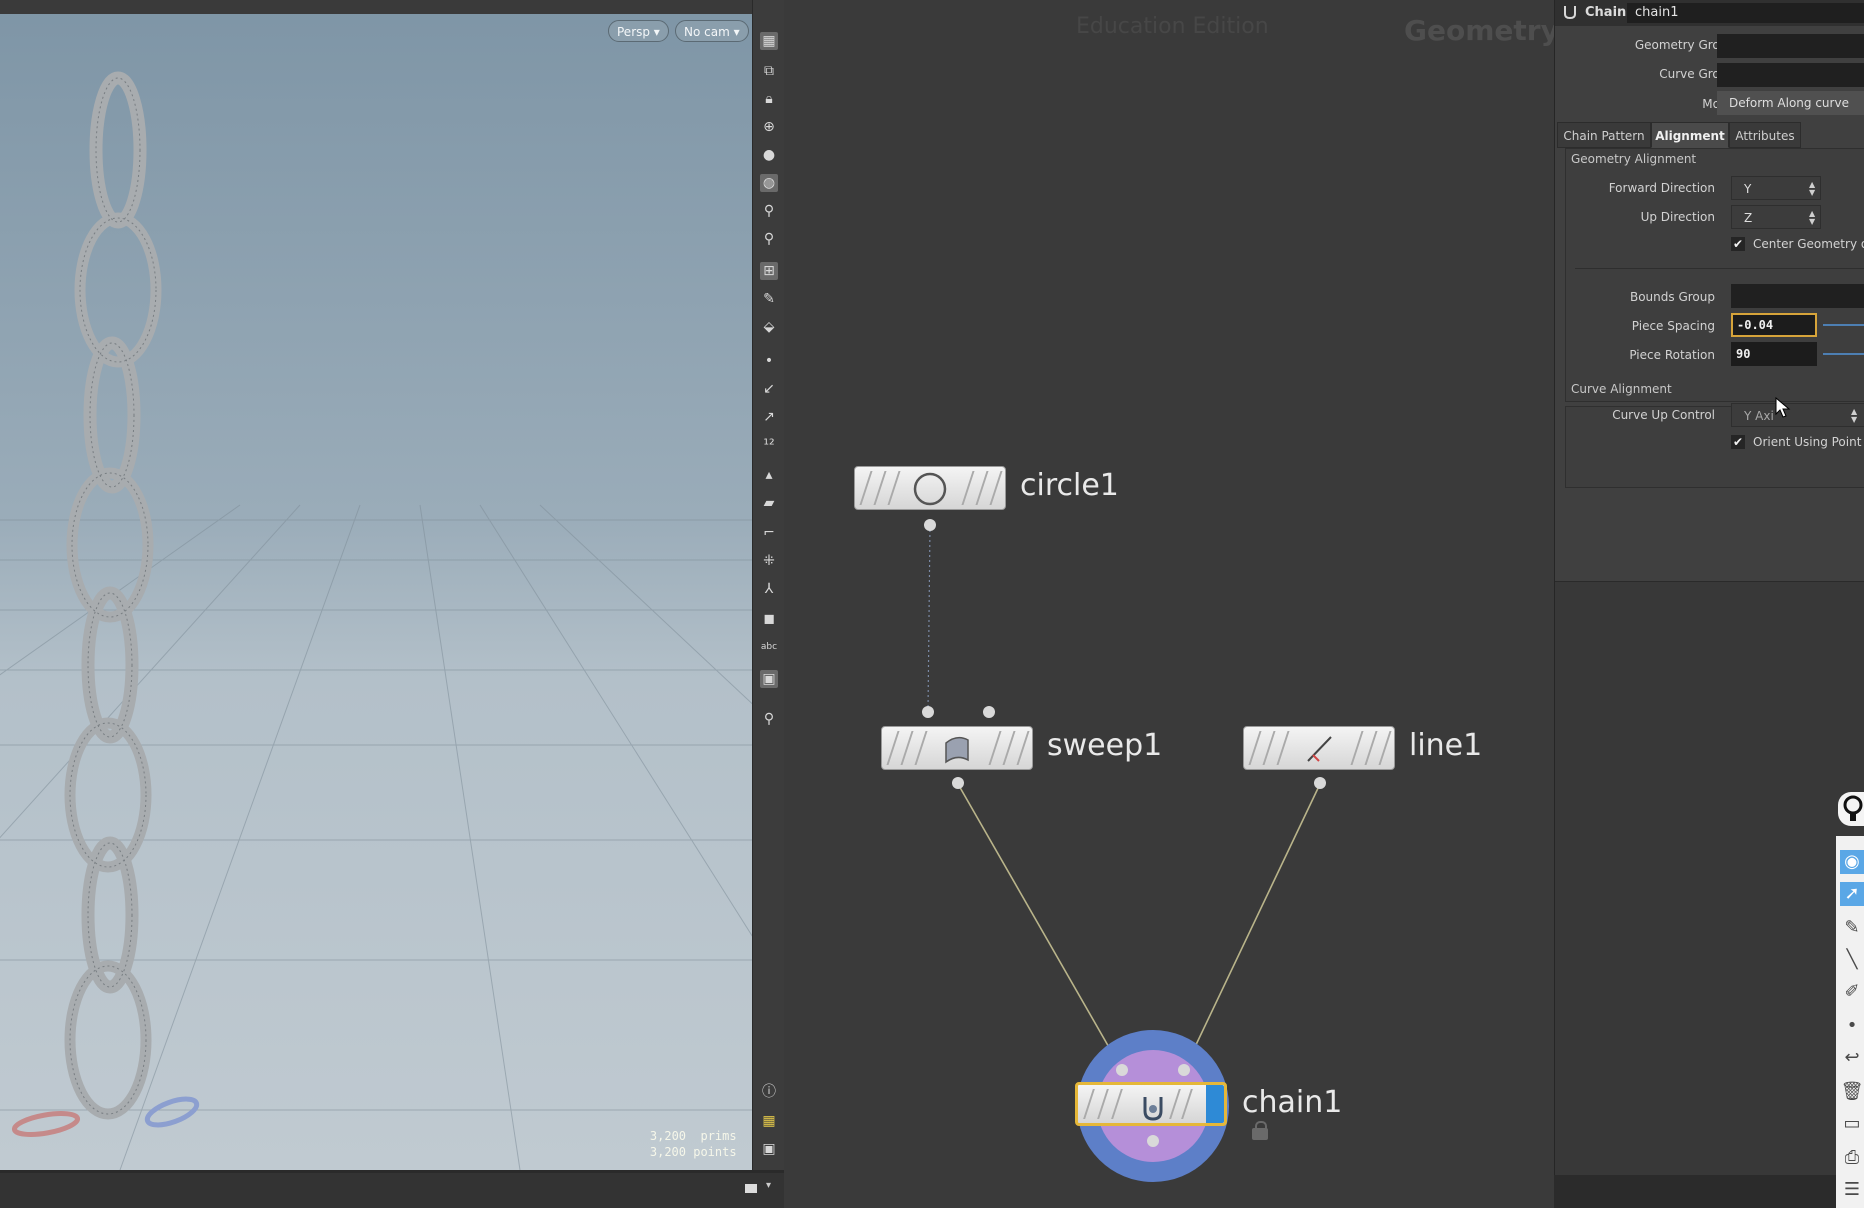 The height and width of the screenshot is (1208, 1864). I want to click on node-label-sweep1: sweep1, so click(1104, 745).